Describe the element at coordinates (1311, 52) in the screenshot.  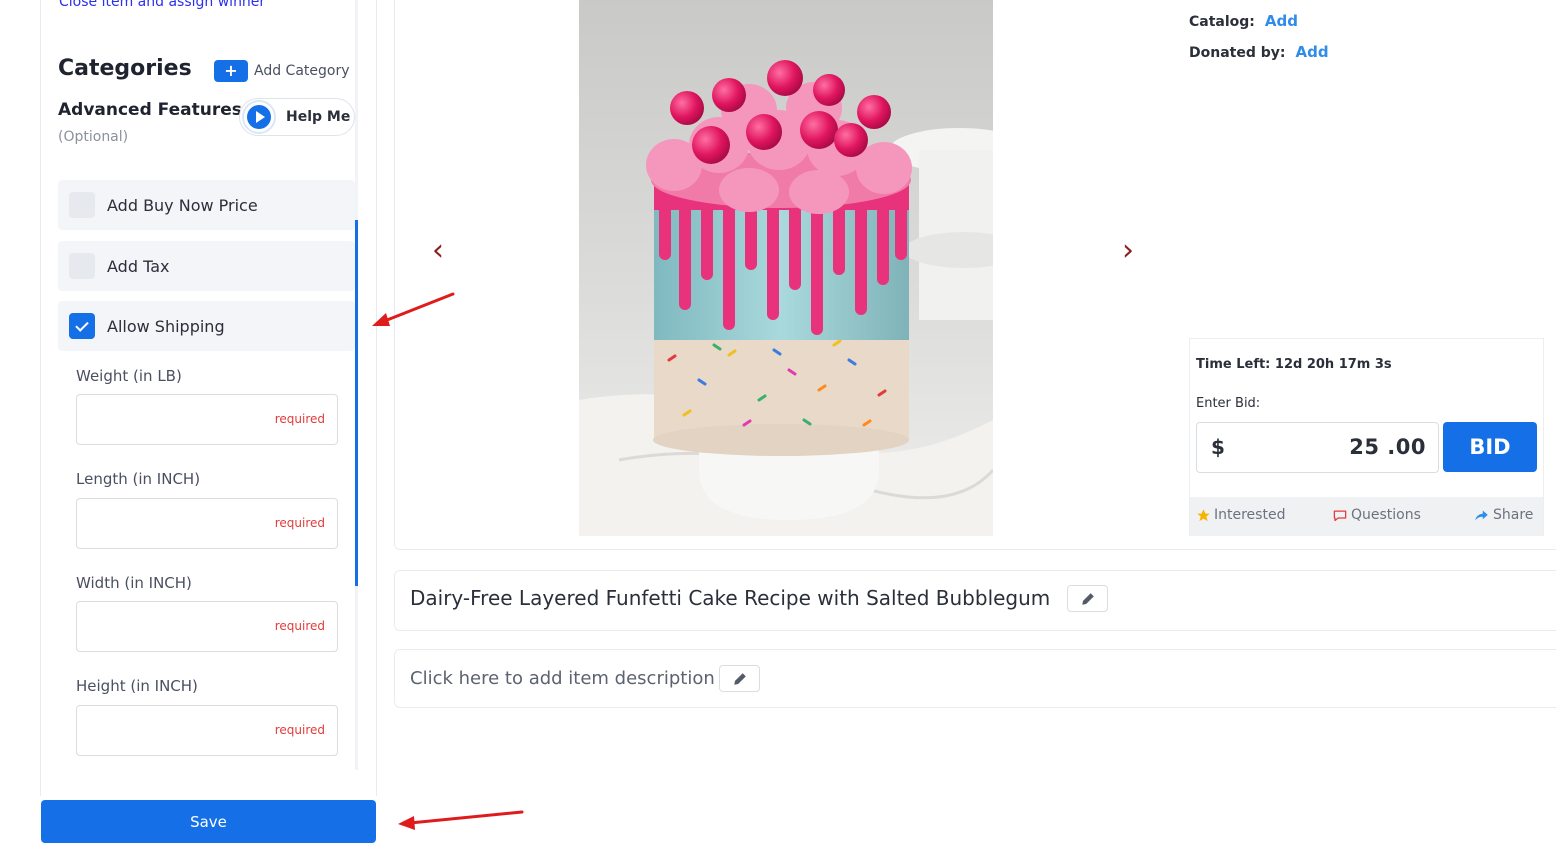
I see `donated-by-add-link: Add` at that location.